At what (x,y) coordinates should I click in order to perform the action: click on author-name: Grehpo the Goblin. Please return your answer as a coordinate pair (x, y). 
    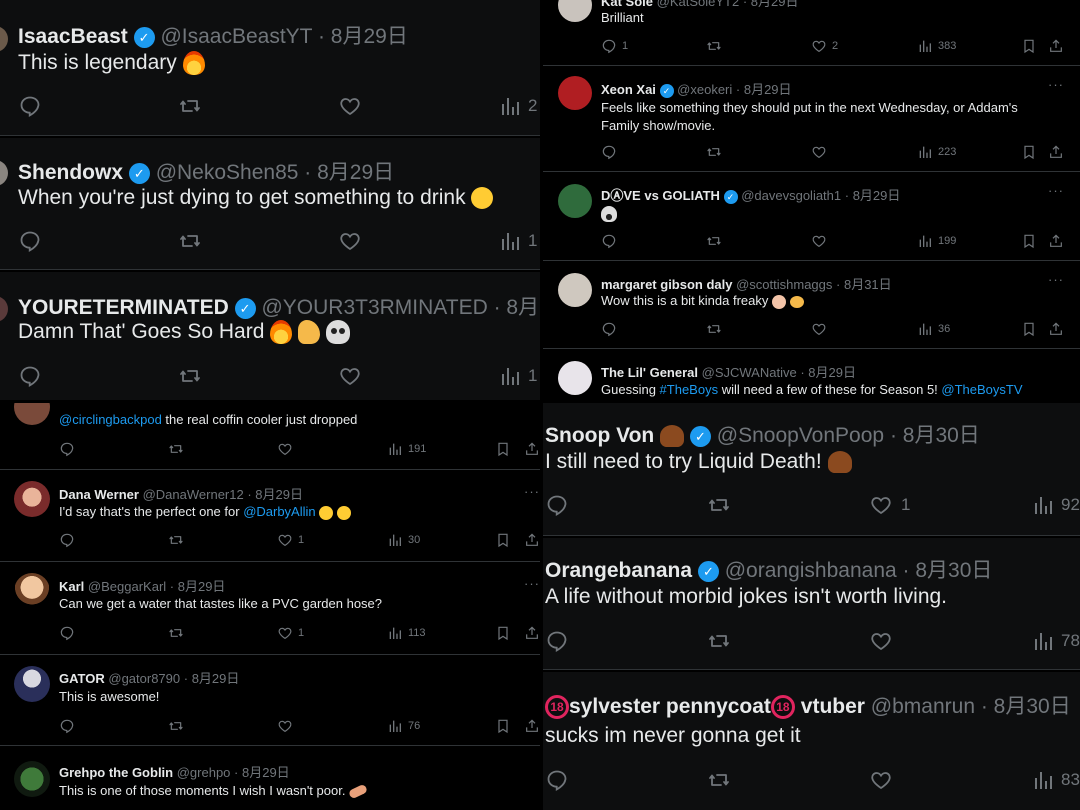
    Looking at the image, I should click on (116, 772).